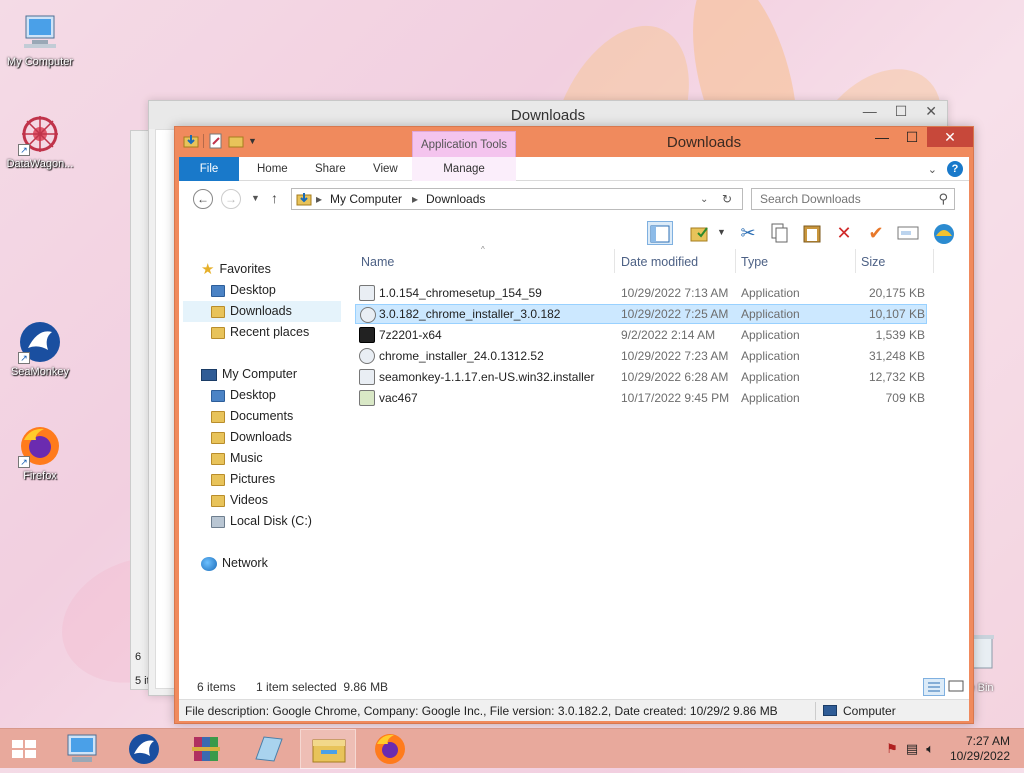  What do you see at coordinates (260, 332) in the screenshot?
I see `nav-item-recent-places: Recent places` at bounding box center [260, 332].